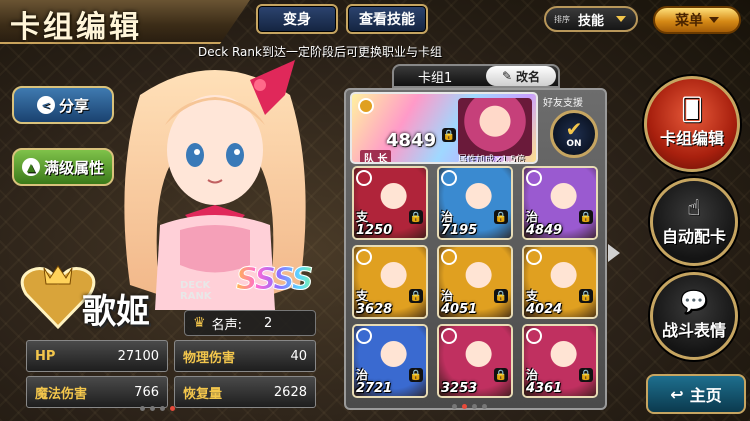 The image size is (750, 421). What do you see at coordinates (390, 203) in the screenshot?
I see `deck-card: 支 🔒 1250` at bounding box center [390, 203].